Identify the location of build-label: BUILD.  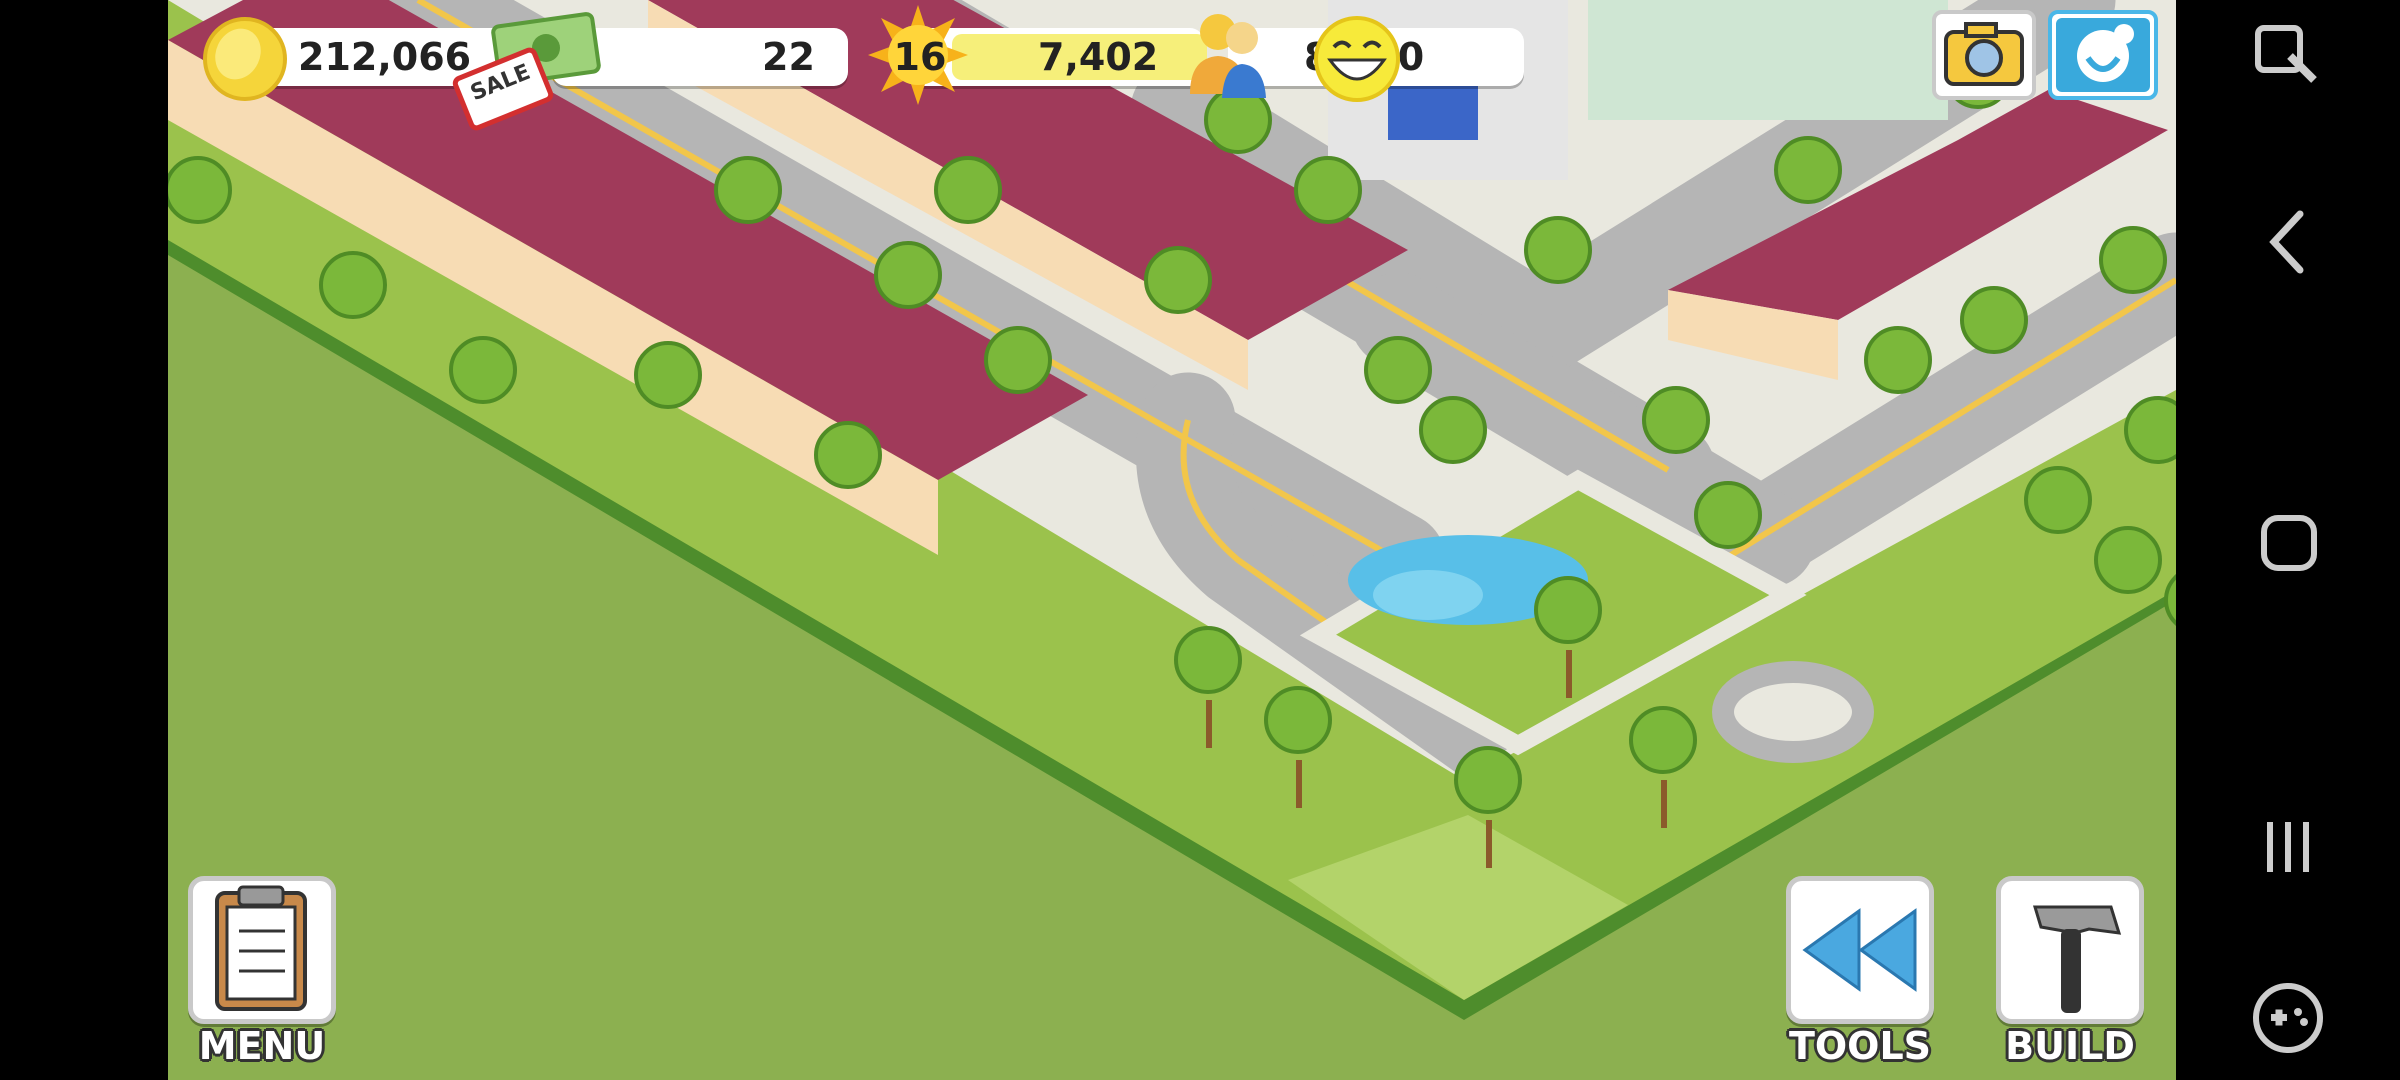
(2070, 1046).